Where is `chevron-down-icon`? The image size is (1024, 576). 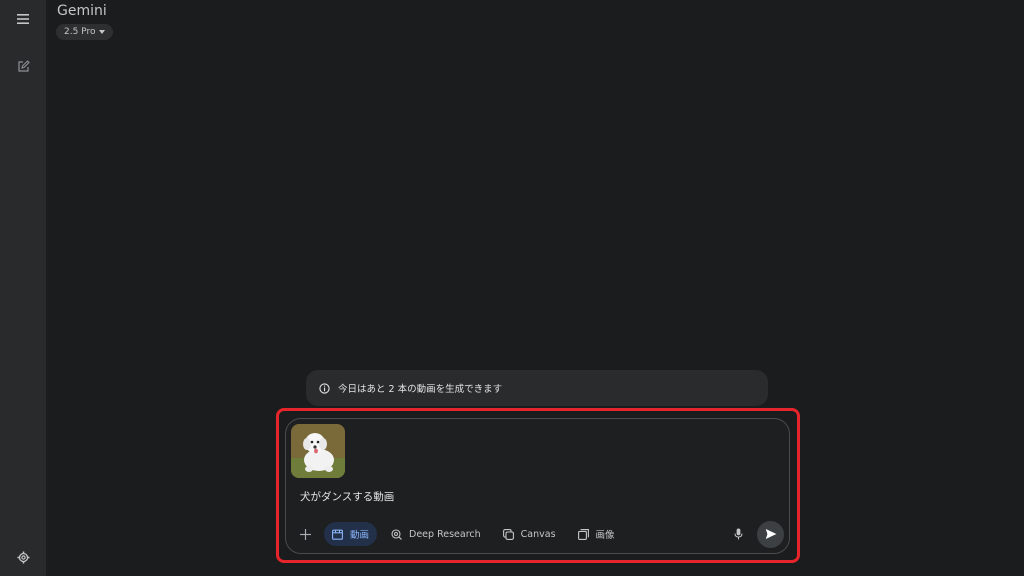
chevron-down-icon is located at coordinates (102, 32).